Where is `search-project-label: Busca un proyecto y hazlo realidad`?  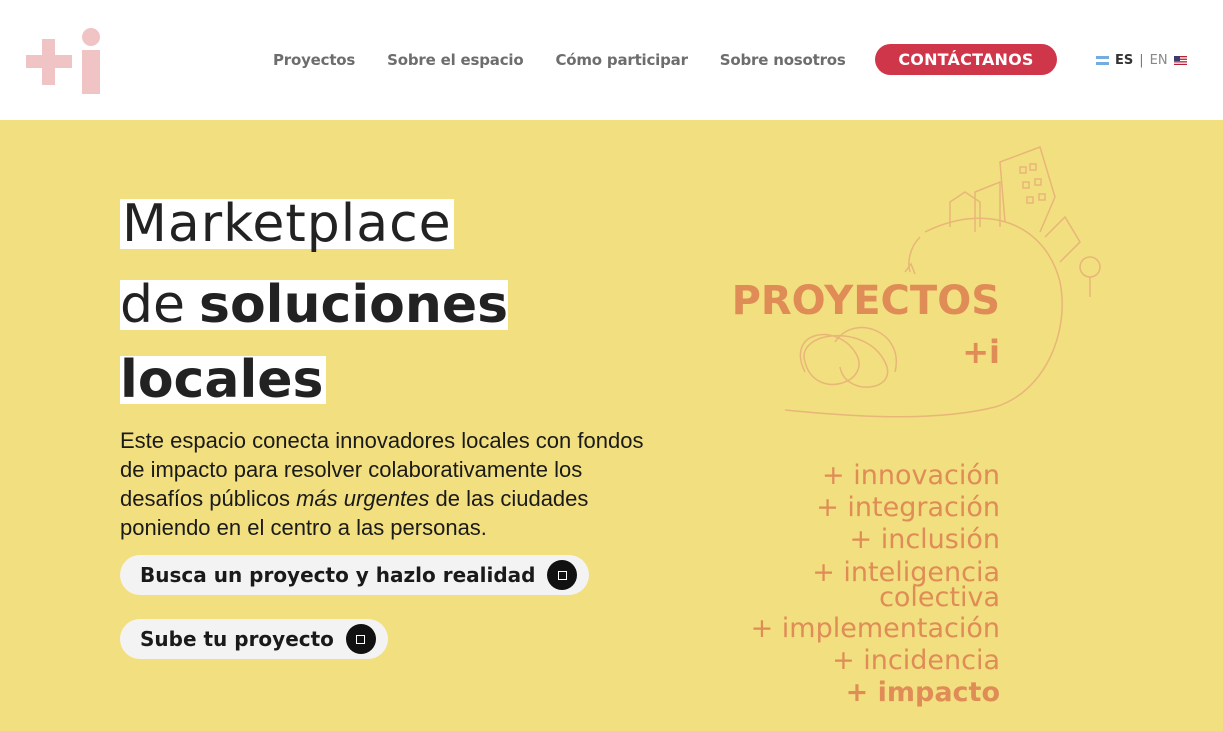 search-project-label: Busca un proyecto y hazlo realidad is located at coordinates (338, 575).